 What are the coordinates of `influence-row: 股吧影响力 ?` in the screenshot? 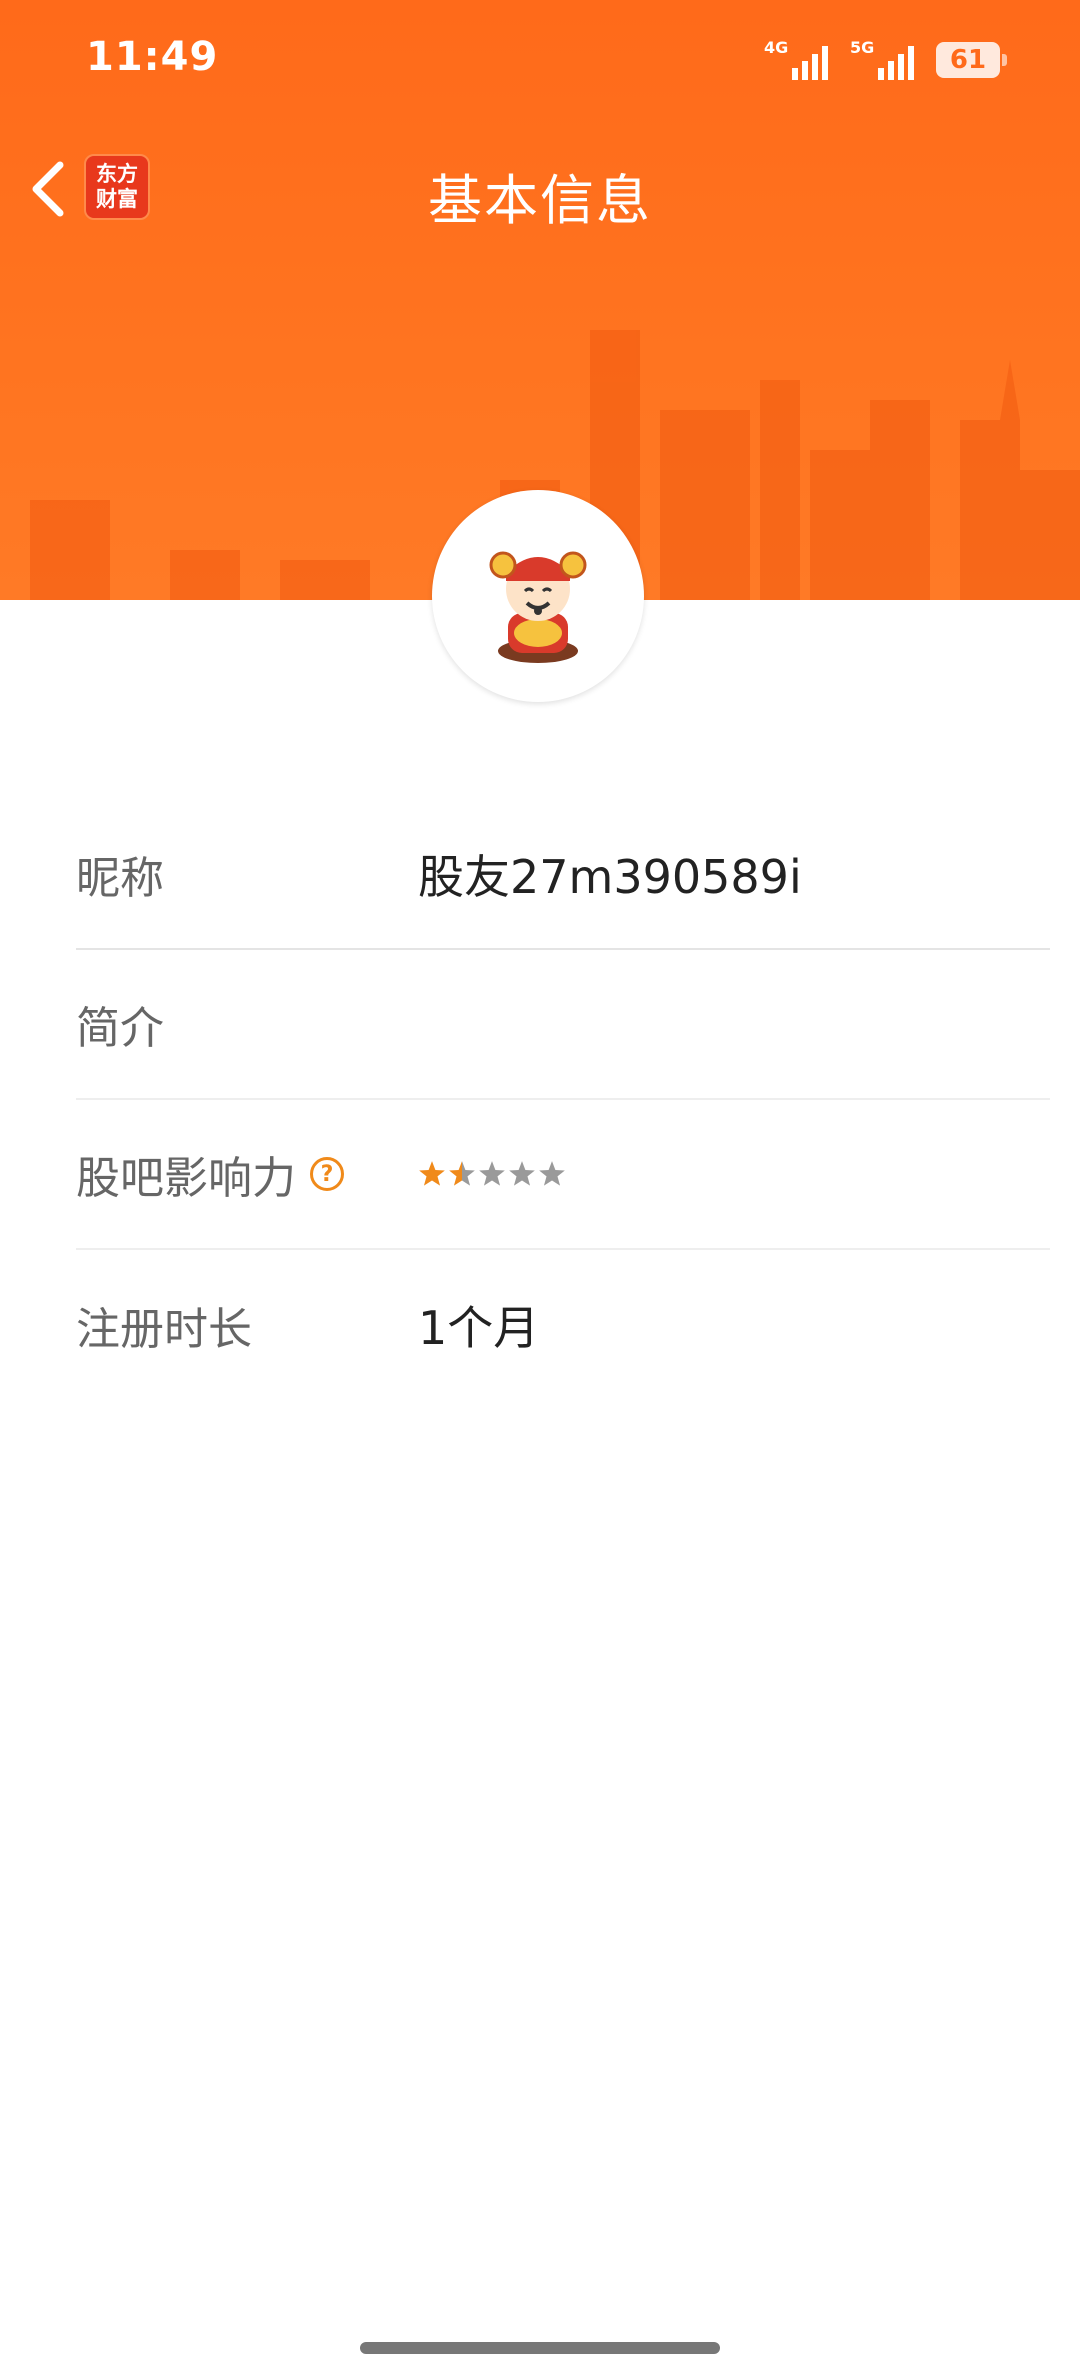 It's located at (563, 1175).